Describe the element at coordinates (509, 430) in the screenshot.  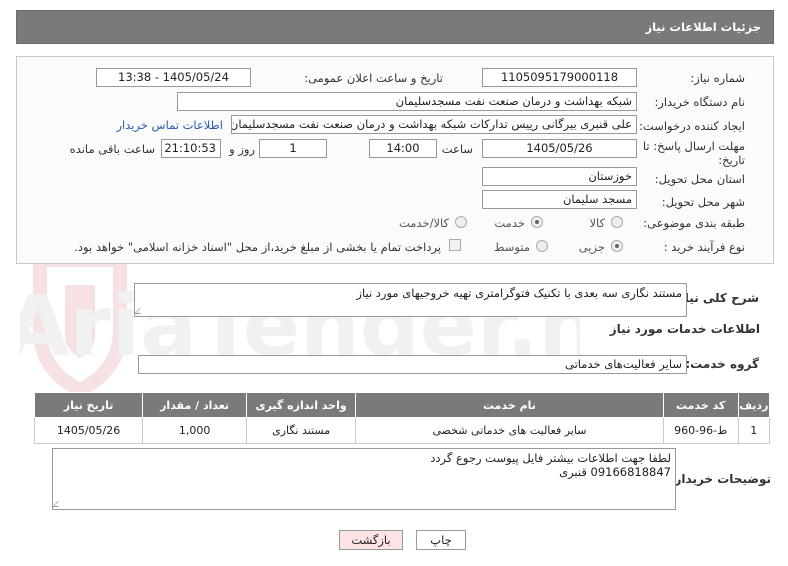
I see `cell-service-name: سایر فعالیت های خدماتی شخصی` at that location.